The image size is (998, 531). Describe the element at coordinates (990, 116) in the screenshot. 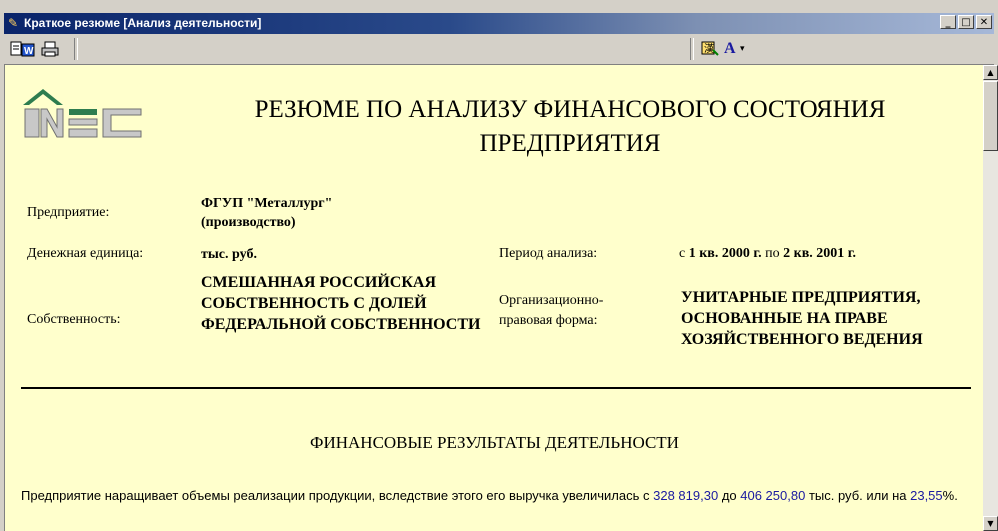

I see `scroll-thumb` at that location.